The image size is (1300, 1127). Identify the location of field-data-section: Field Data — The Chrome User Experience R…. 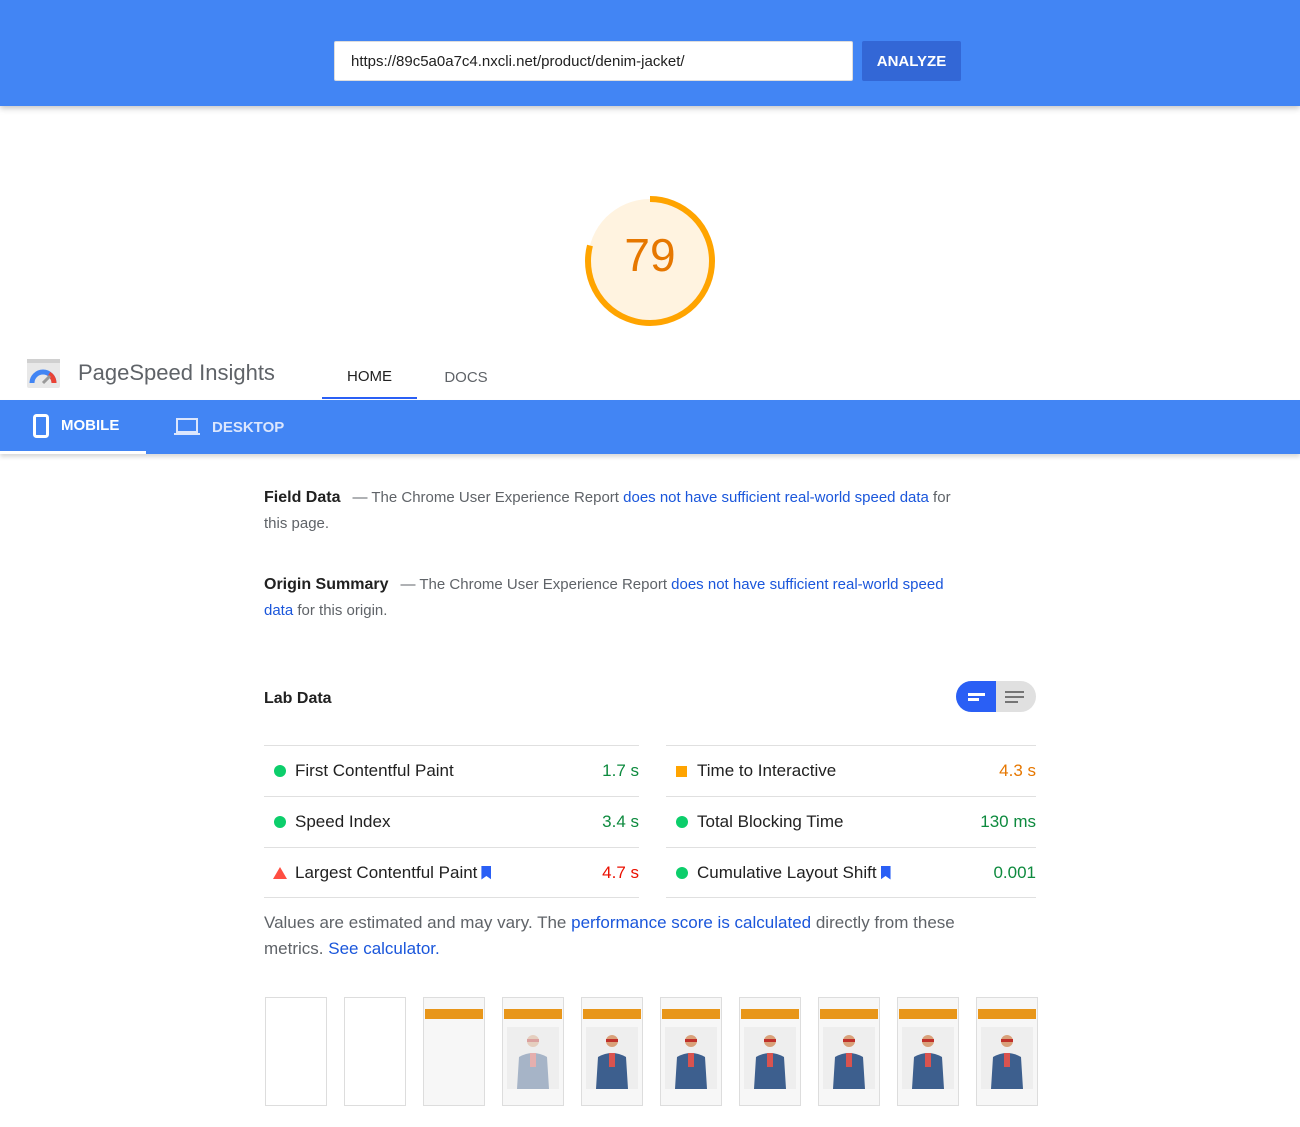
(614, 511).